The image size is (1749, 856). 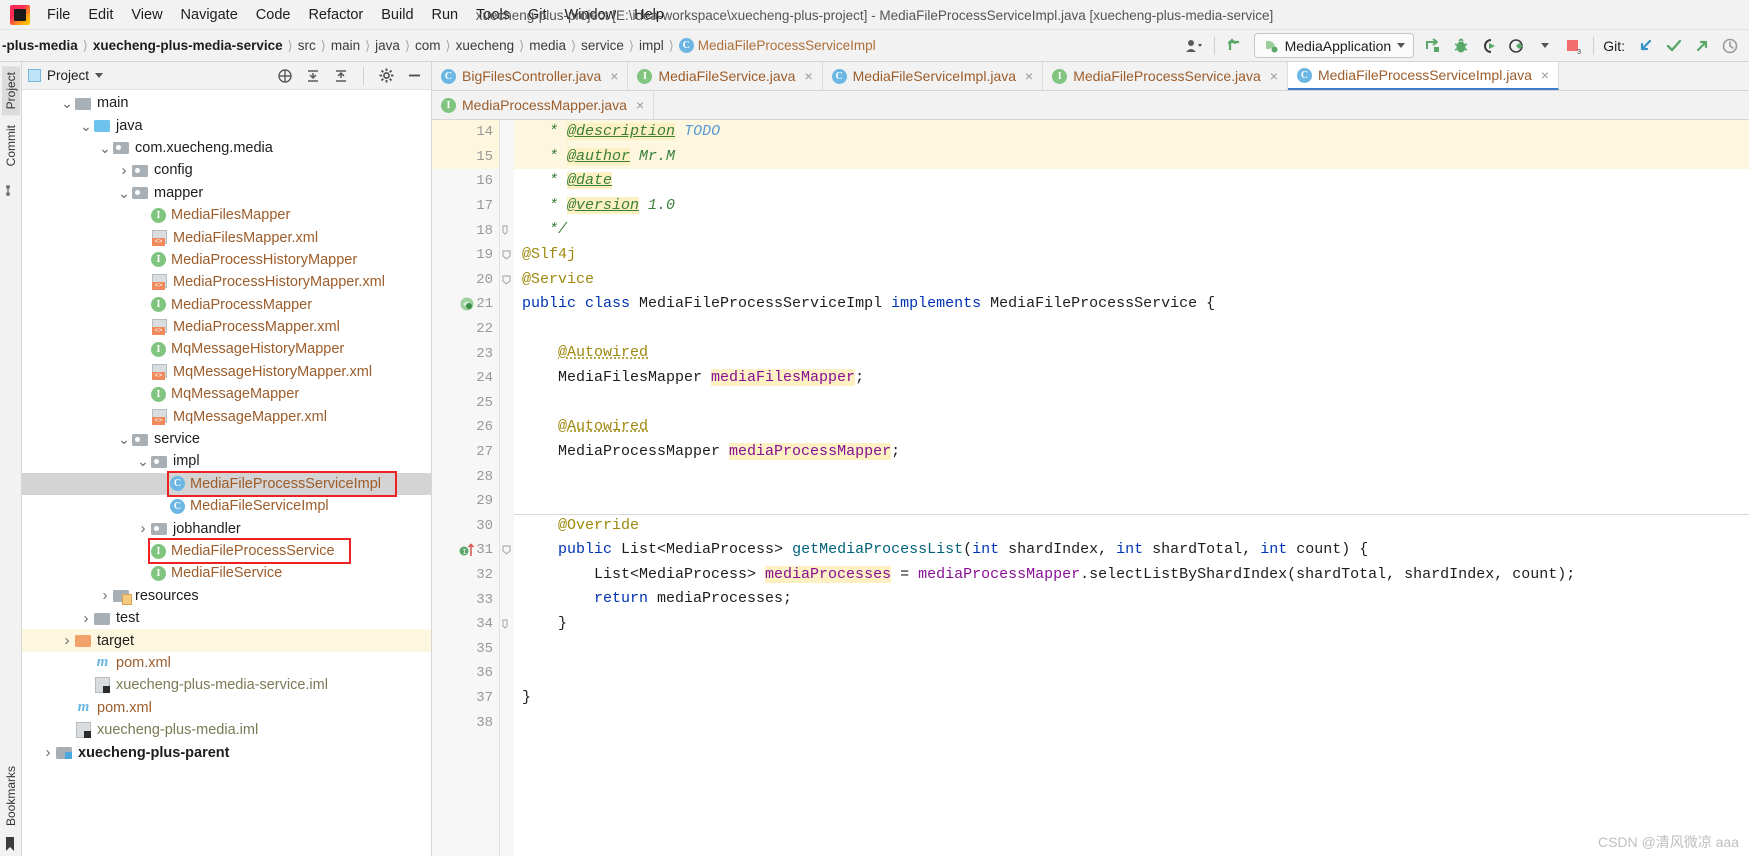 What do you see at coordinates (465, 476) in the screenshot?
I see `line-number: 28` at bounding box center [465, 476].